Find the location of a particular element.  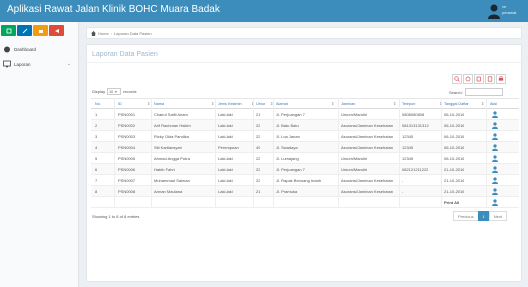

dashboard-icon is located at coordinates (7, 49).